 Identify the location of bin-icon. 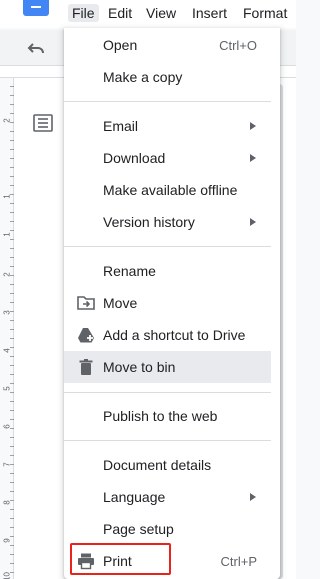
(86, 367).